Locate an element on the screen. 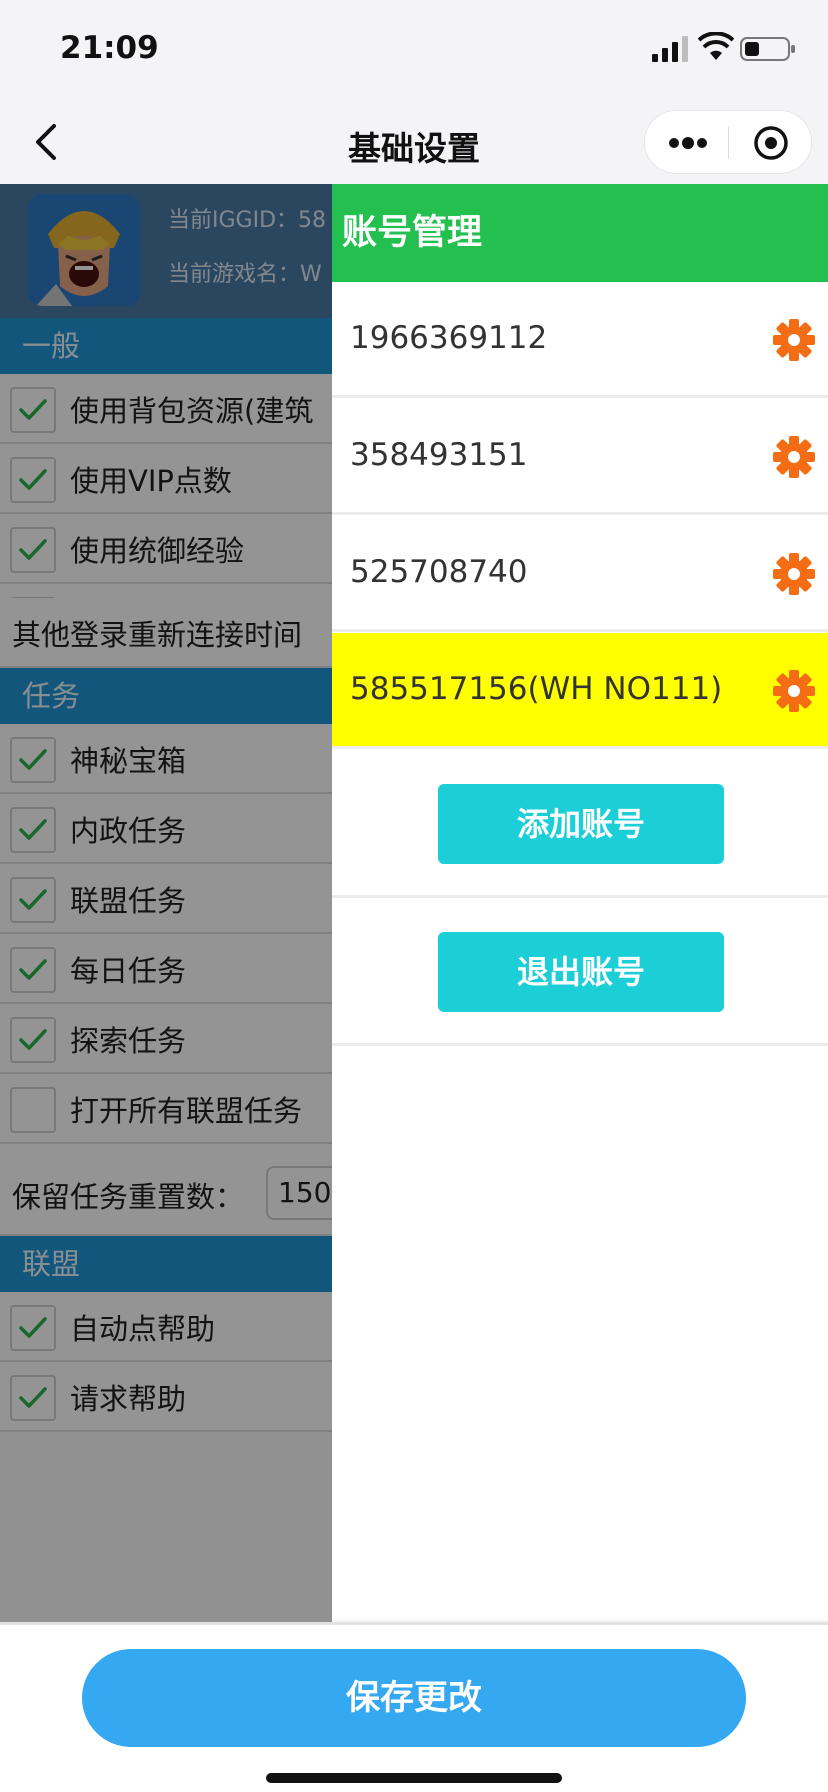  drawer-title: 账号管理 is located at coordinates (580, 233).